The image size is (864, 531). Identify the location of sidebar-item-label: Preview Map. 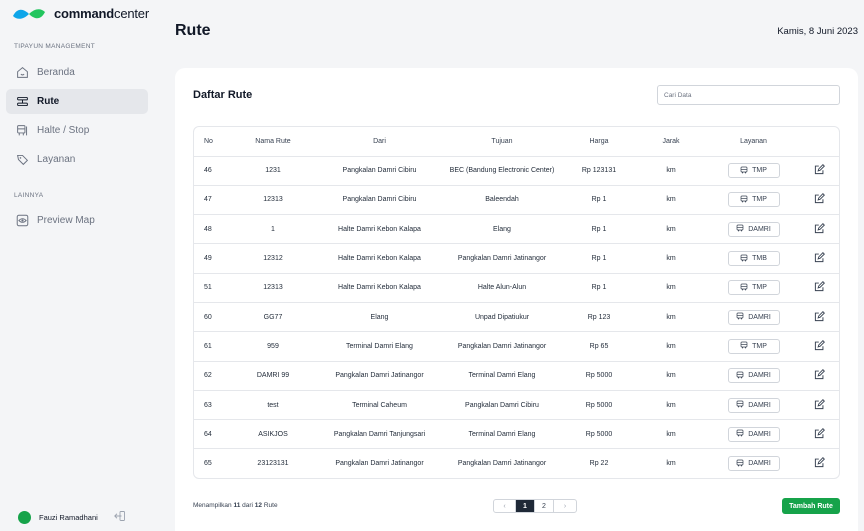
(66, 220).